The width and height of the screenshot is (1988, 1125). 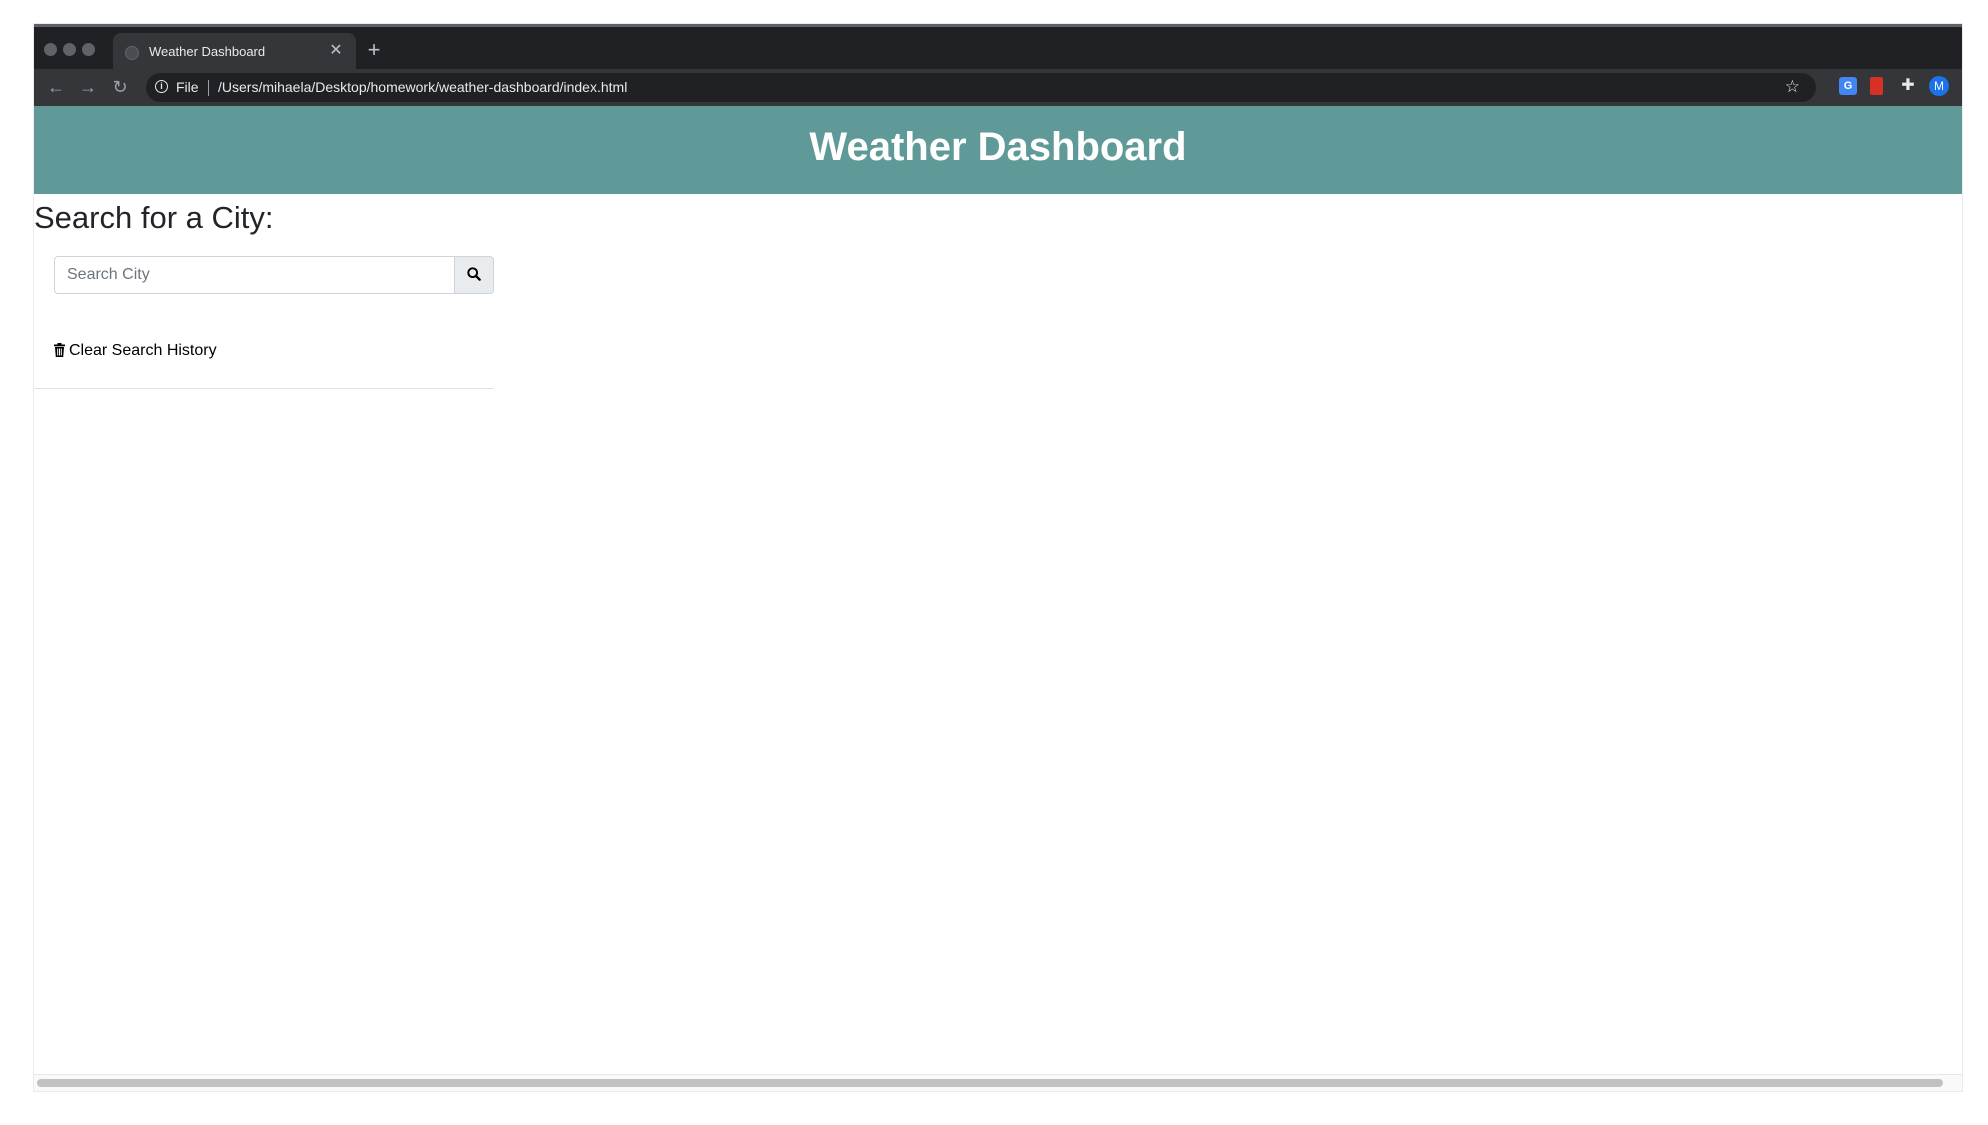 I want to click on plus-icon: +, so click(x=374, y=50).